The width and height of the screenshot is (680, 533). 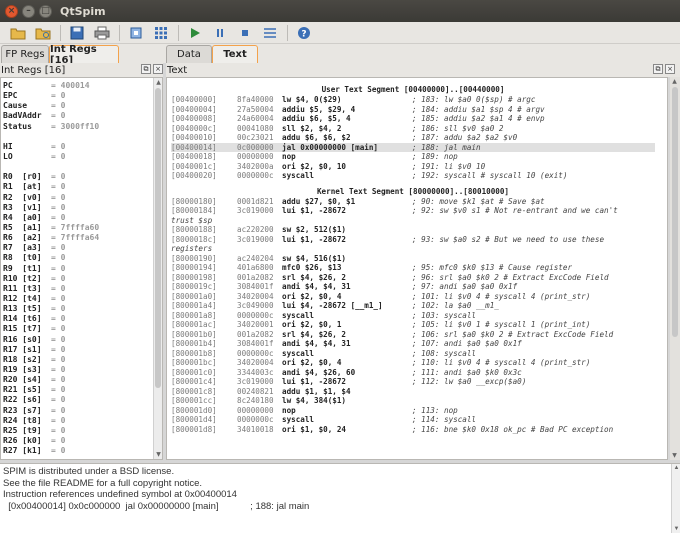 I want to click on register-name: R1 [at], so click(x=22, y=187).